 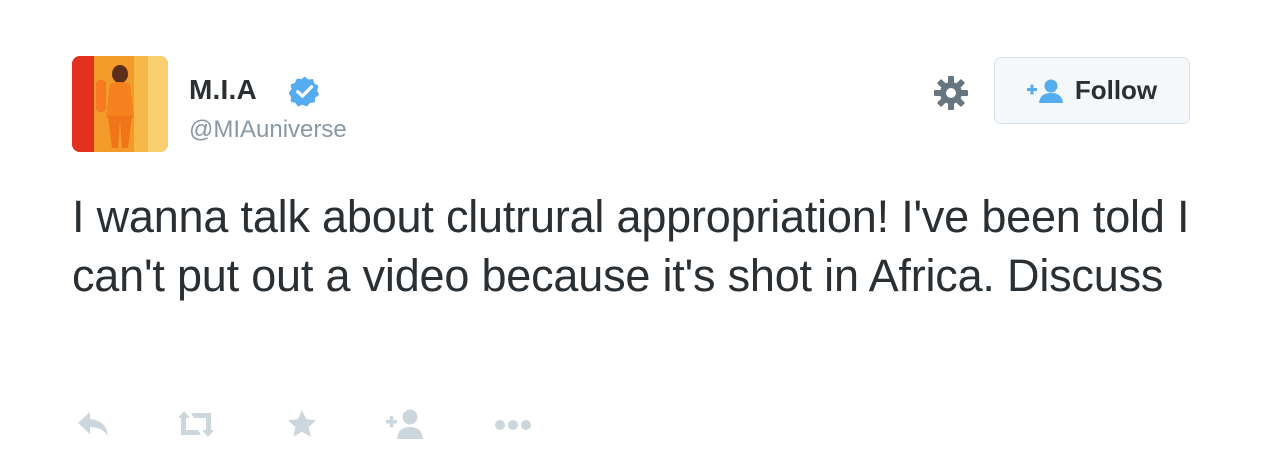 I want to click on retweet-icon, so click(x=196, y=424).